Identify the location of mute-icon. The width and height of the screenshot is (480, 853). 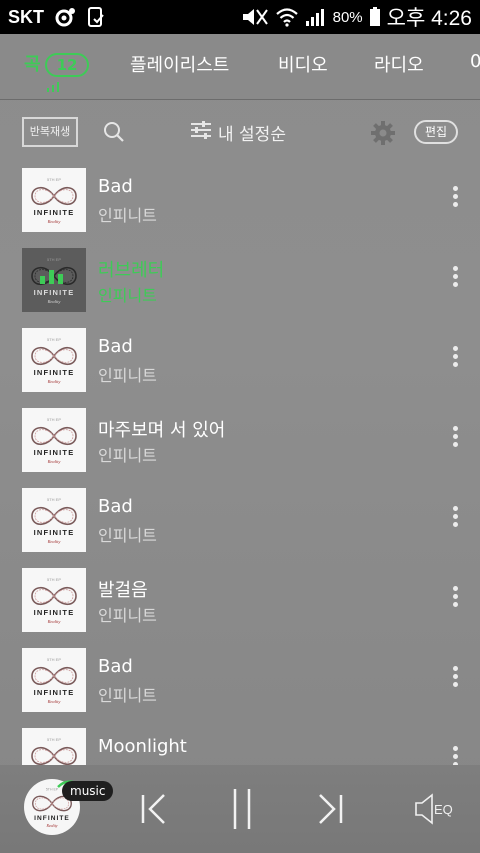
(255, 17).